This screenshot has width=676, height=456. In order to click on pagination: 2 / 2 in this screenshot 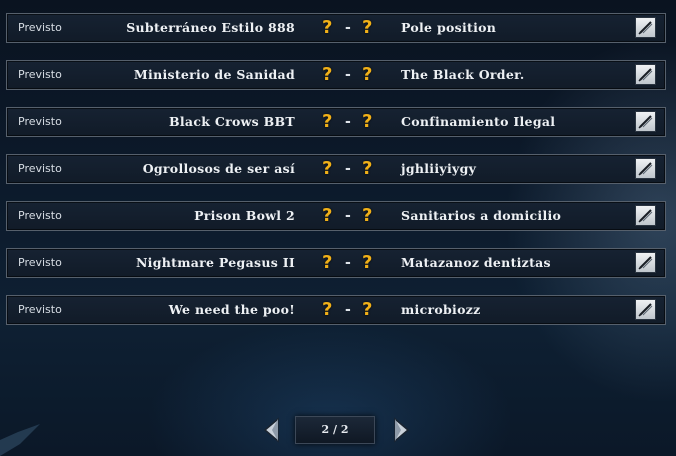, I will do `click(338, 430)`.